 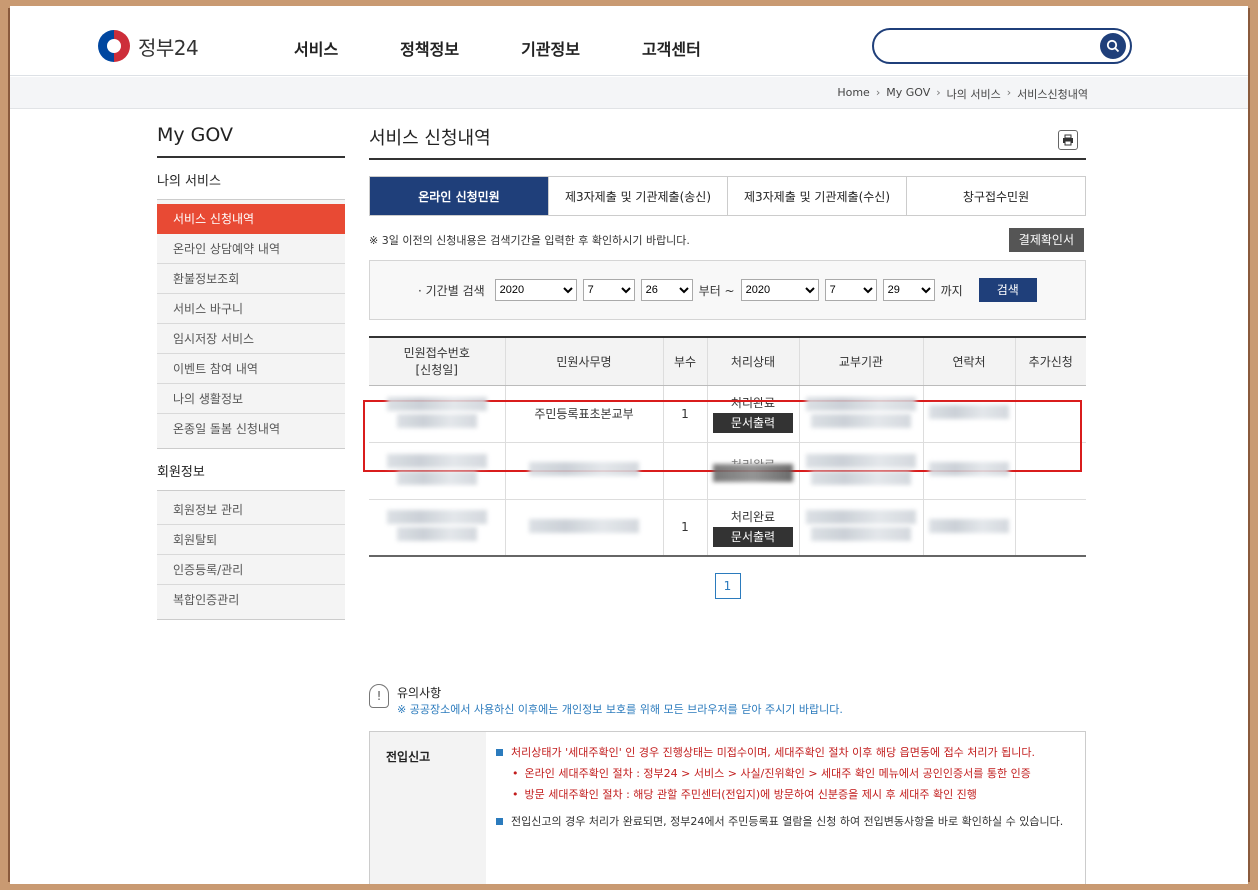 I want to click on cell-agency, so click(x=860, y=414).